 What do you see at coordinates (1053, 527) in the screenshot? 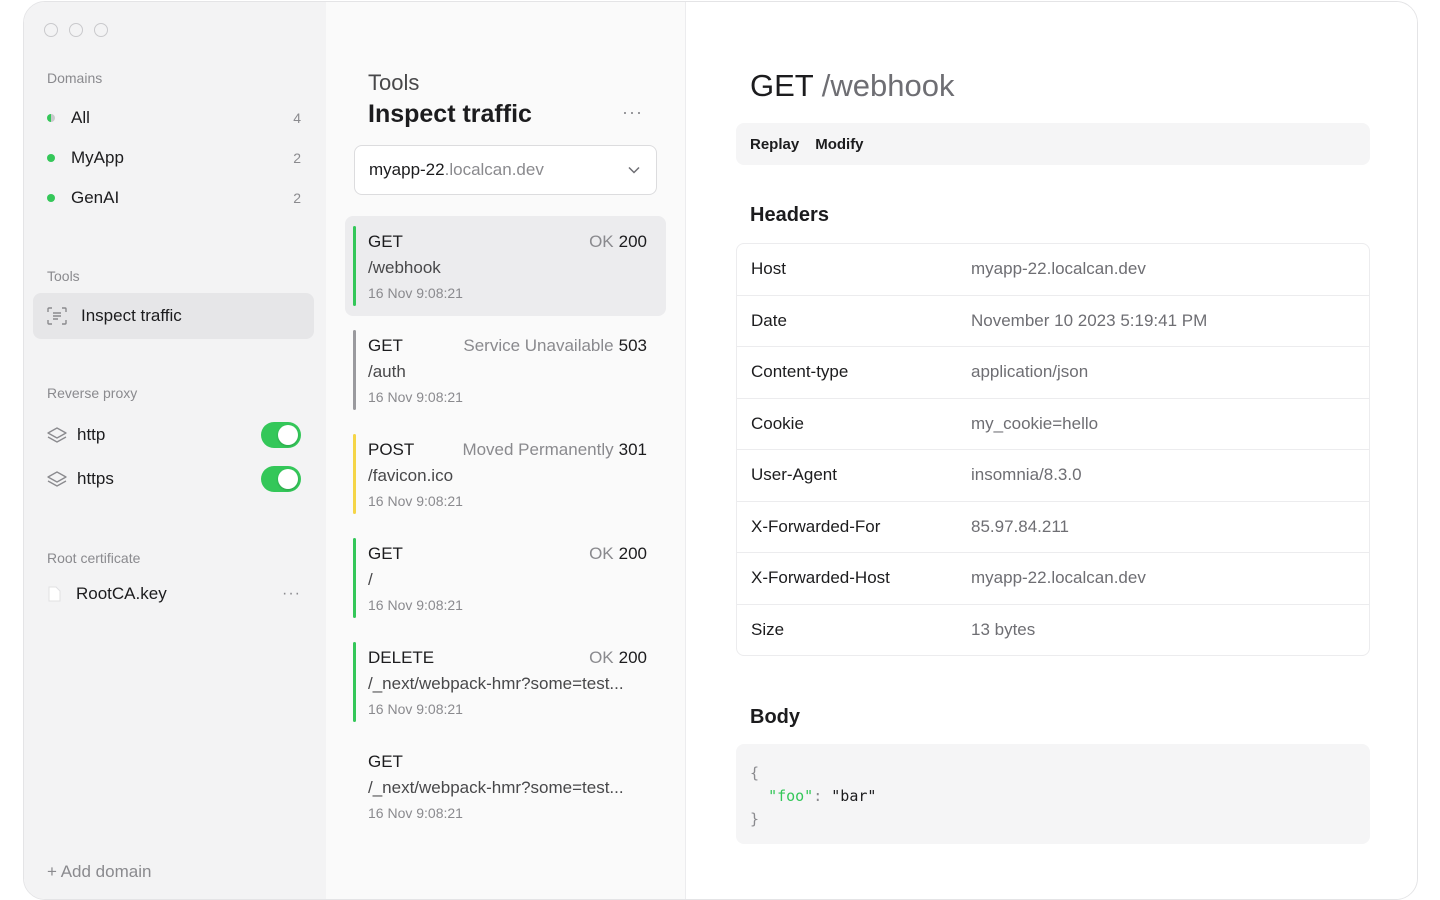
I see `header-row: X-Forwarded-For 85.97.84.211` at bounding box center [1053, 527].